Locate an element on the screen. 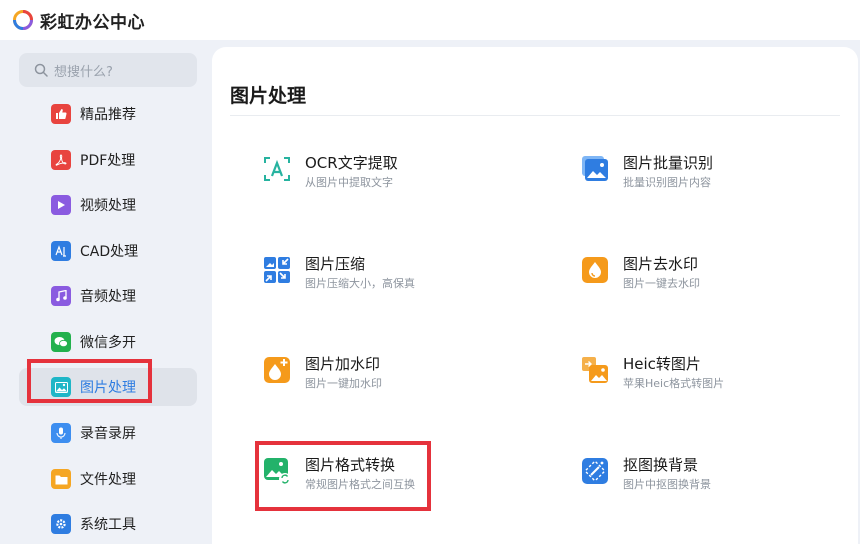 This screenshot has height=544, width=860. sidebar-item-recommended: 精品推荐 is located at coordinates (108, 114).